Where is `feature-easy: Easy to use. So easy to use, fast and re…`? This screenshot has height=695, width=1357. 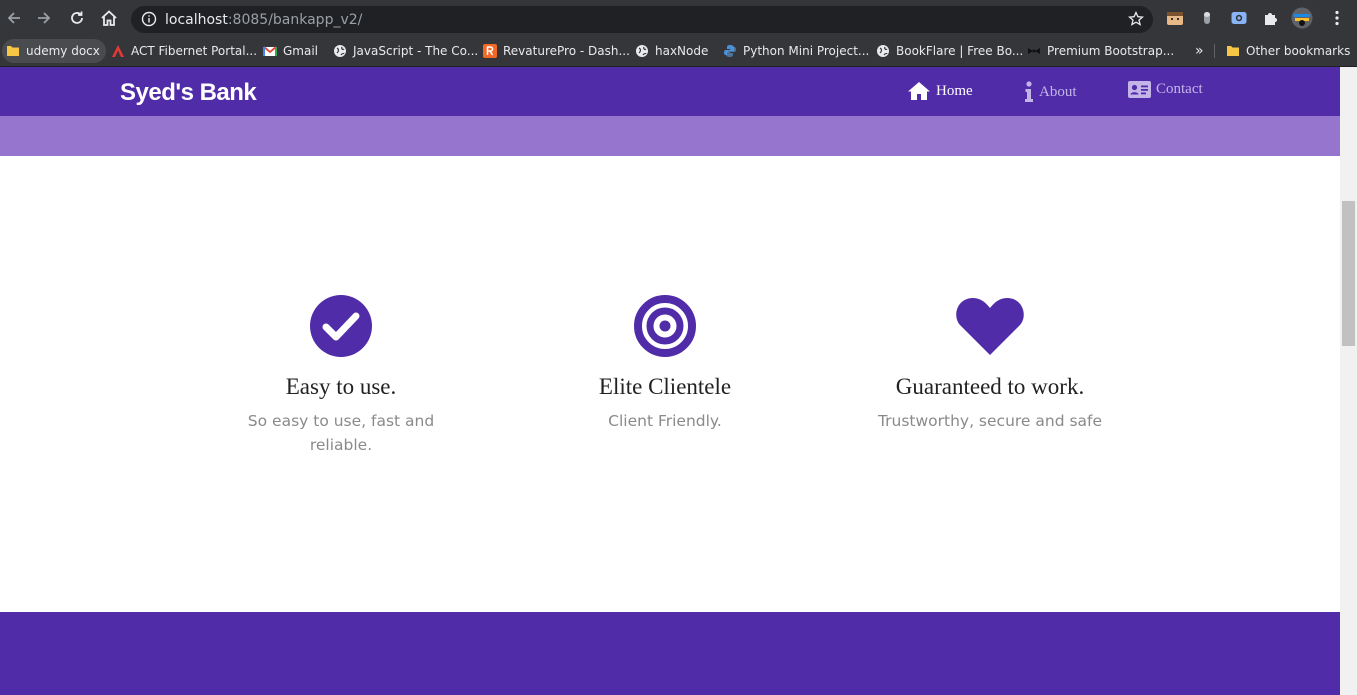
feature-easy: Easy to use. So easy to use, fast and re… is located at coordinates (341, 375).